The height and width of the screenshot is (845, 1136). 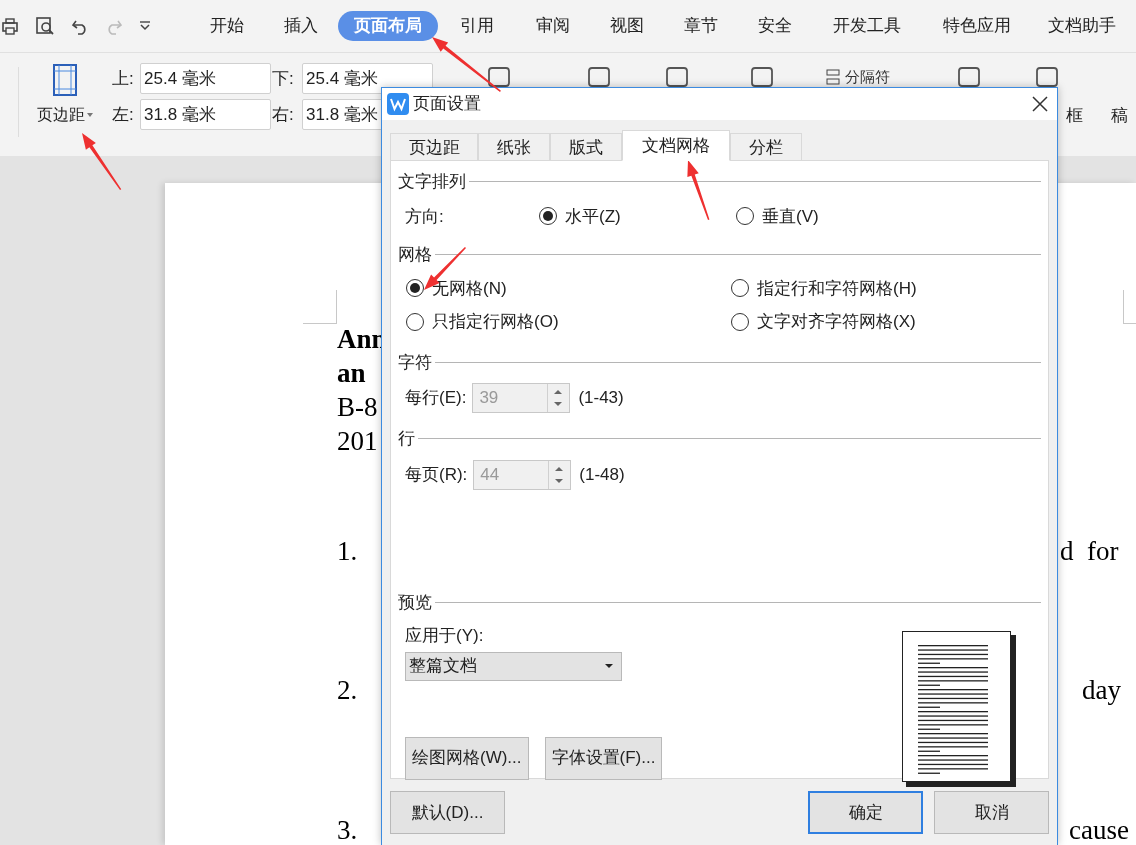 I want to click on dialog-tab: 纸张, so click(x=514, y=147).